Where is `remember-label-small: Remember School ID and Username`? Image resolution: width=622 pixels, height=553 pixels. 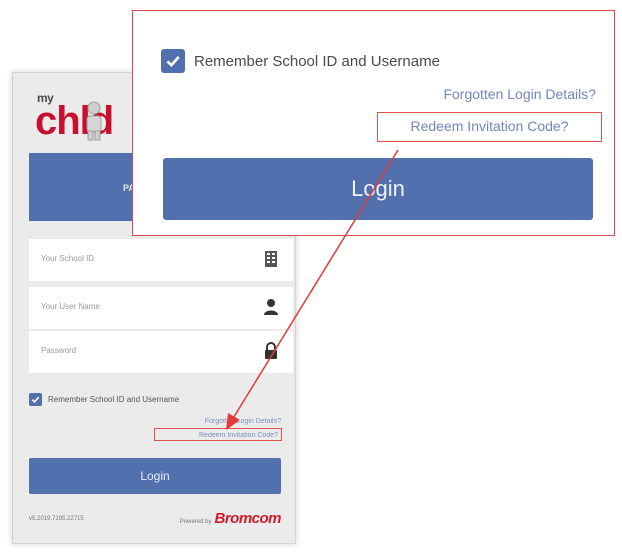
remember-label-small: Remember School ID and Username is located at coordinates (114, 399).